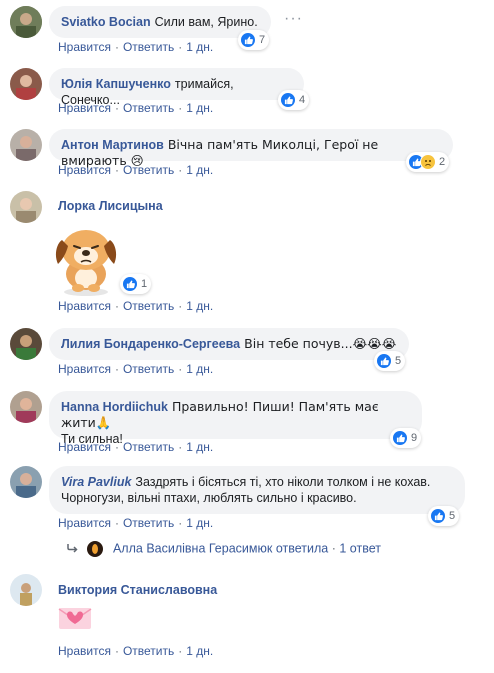 The image size is (494, 673). I want to click on reaction-count: 7, so click(262, 40).